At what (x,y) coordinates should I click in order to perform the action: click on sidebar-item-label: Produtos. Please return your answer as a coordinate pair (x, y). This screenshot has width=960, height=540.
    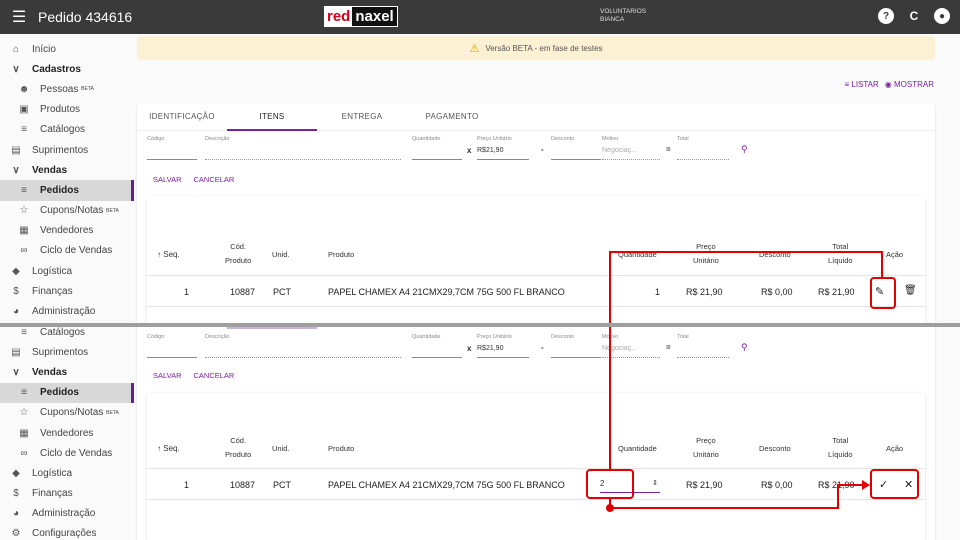
    Looking at the image, I should click on (60, 110).